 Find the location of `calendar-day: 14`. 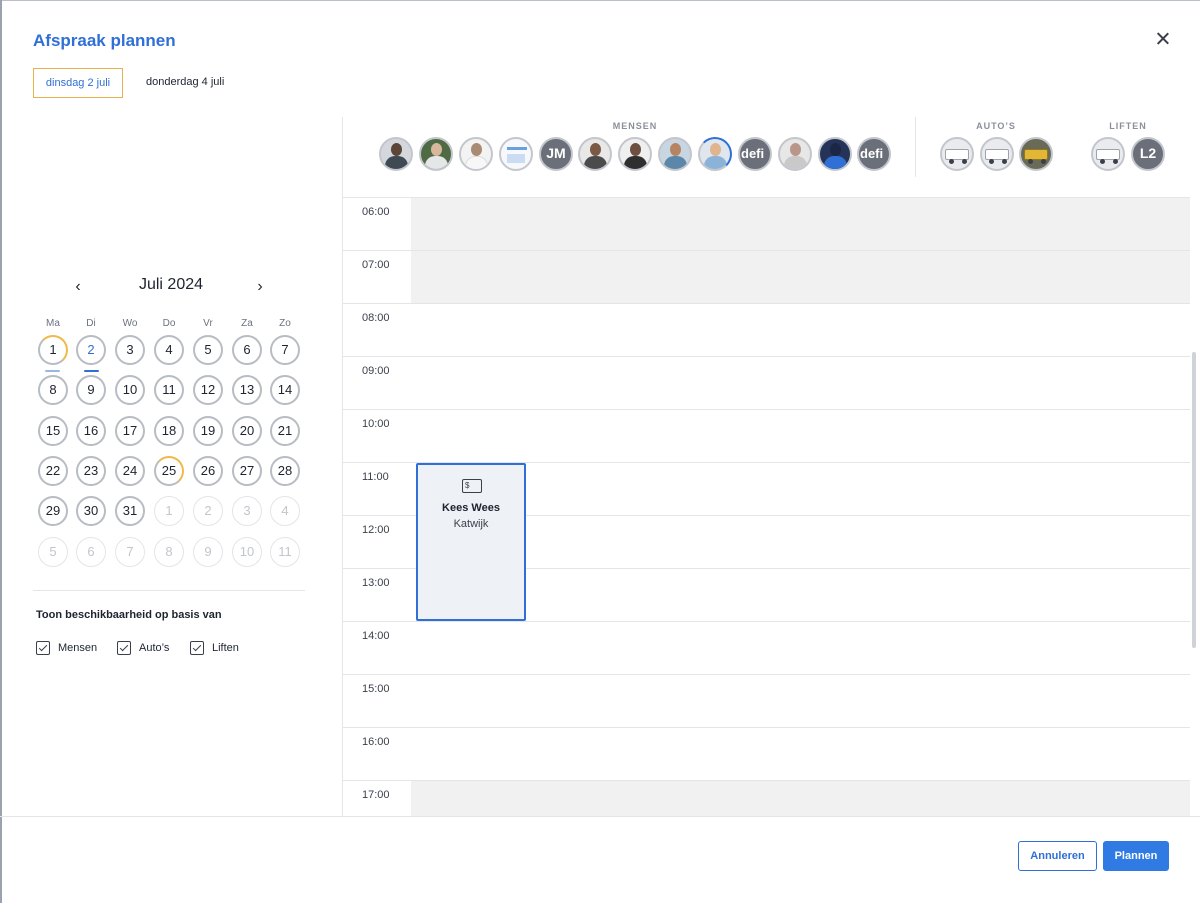

calendar-day: 14 is located at coordinates (285, 390).